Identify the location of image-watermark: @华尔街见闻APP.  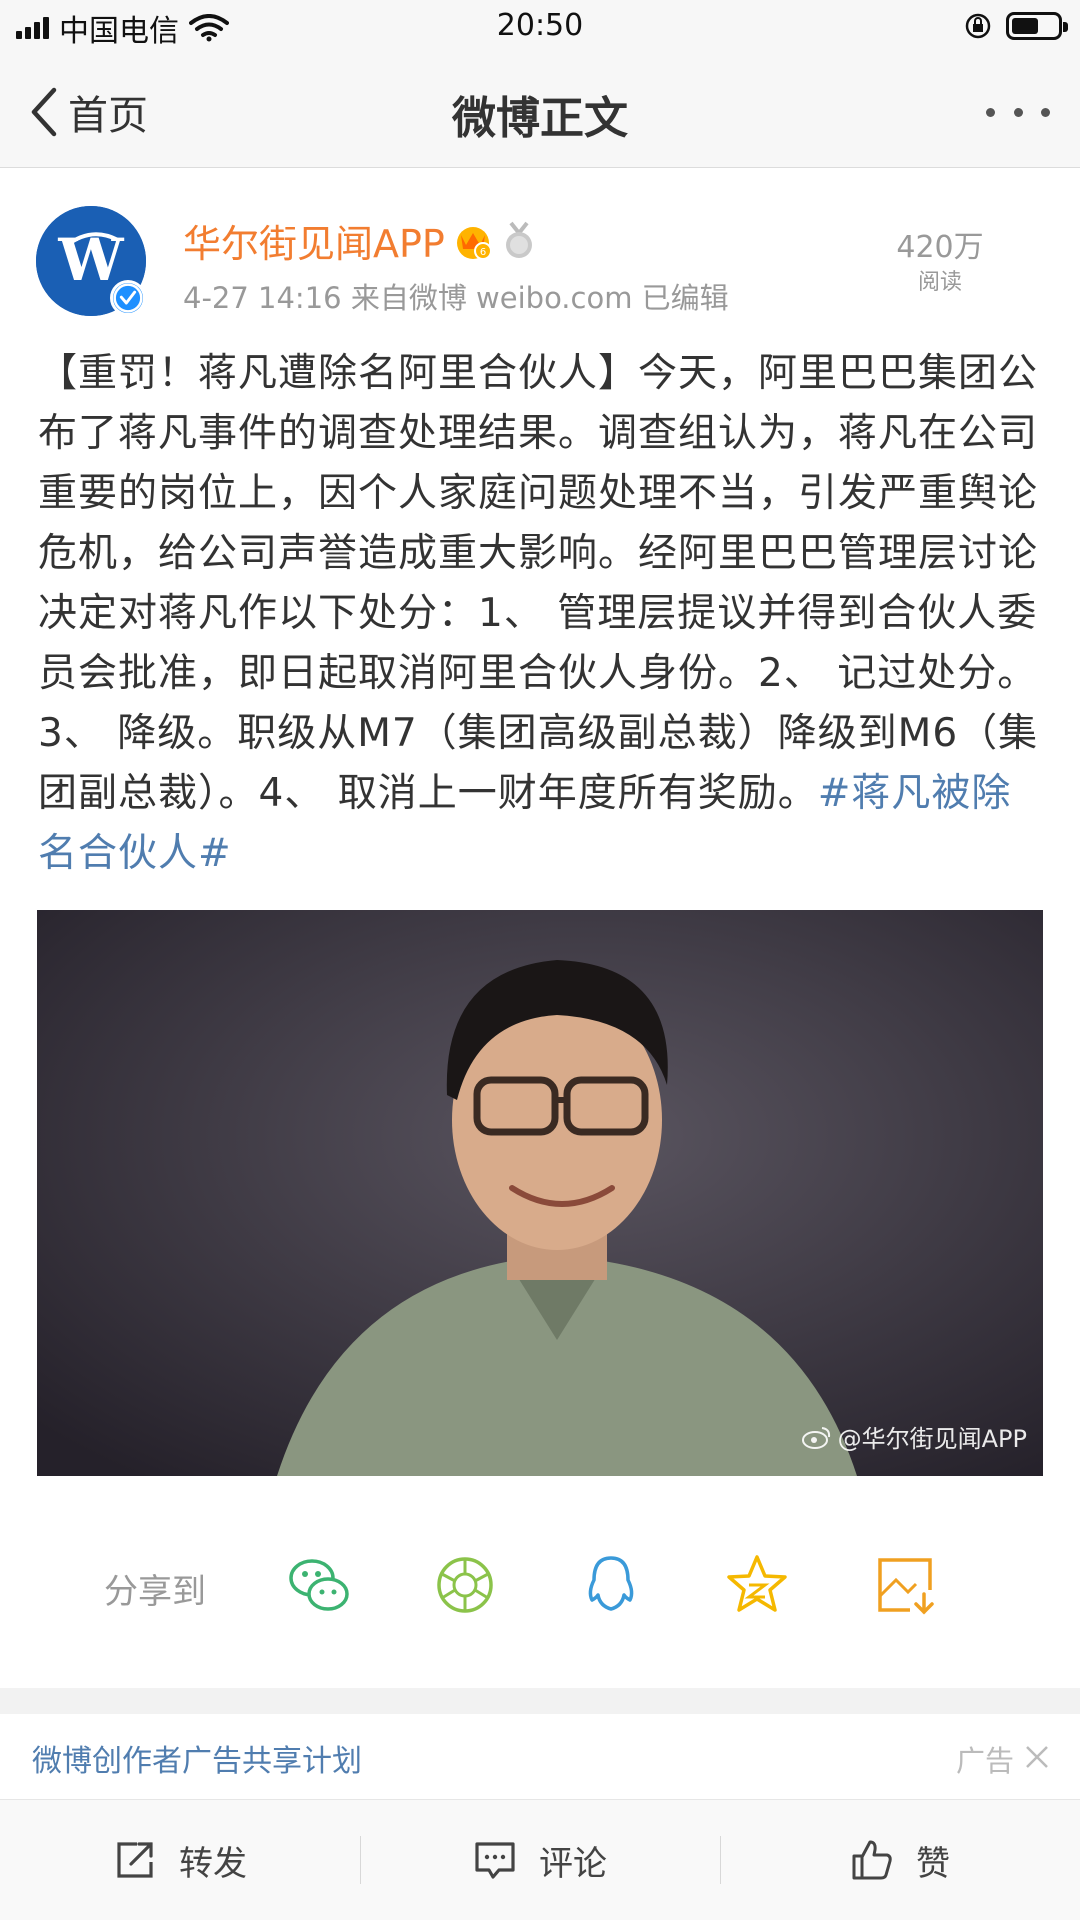
(914, 1436).